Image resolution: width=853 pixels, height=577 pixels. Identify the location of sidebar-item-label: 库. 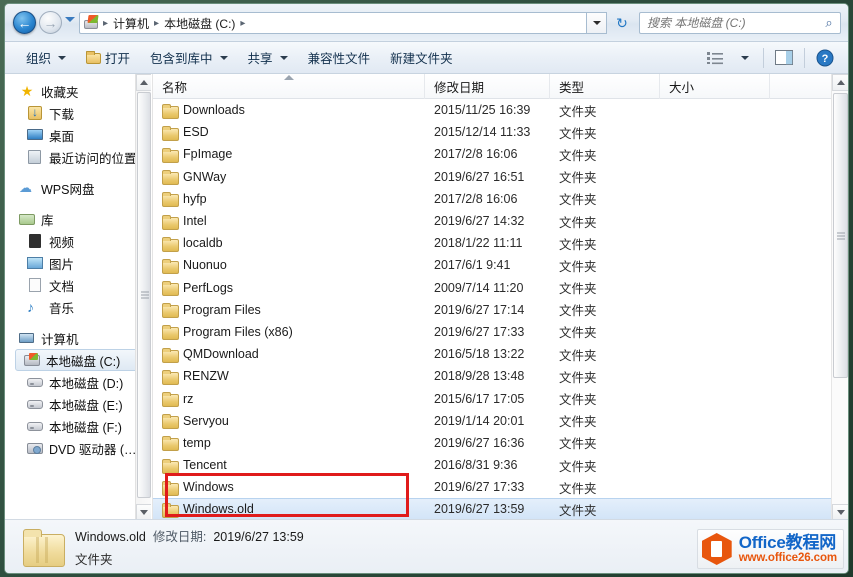
(47, 220).